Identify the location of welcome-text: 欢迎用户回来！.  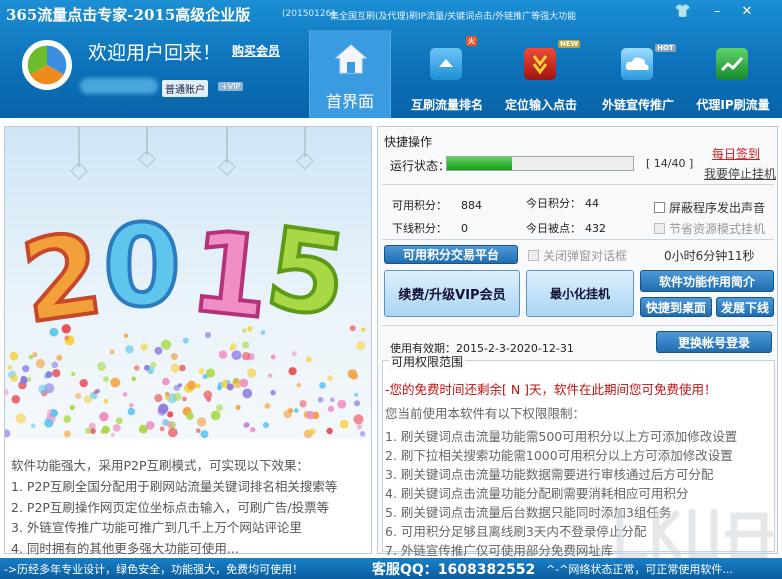
(155, 53).